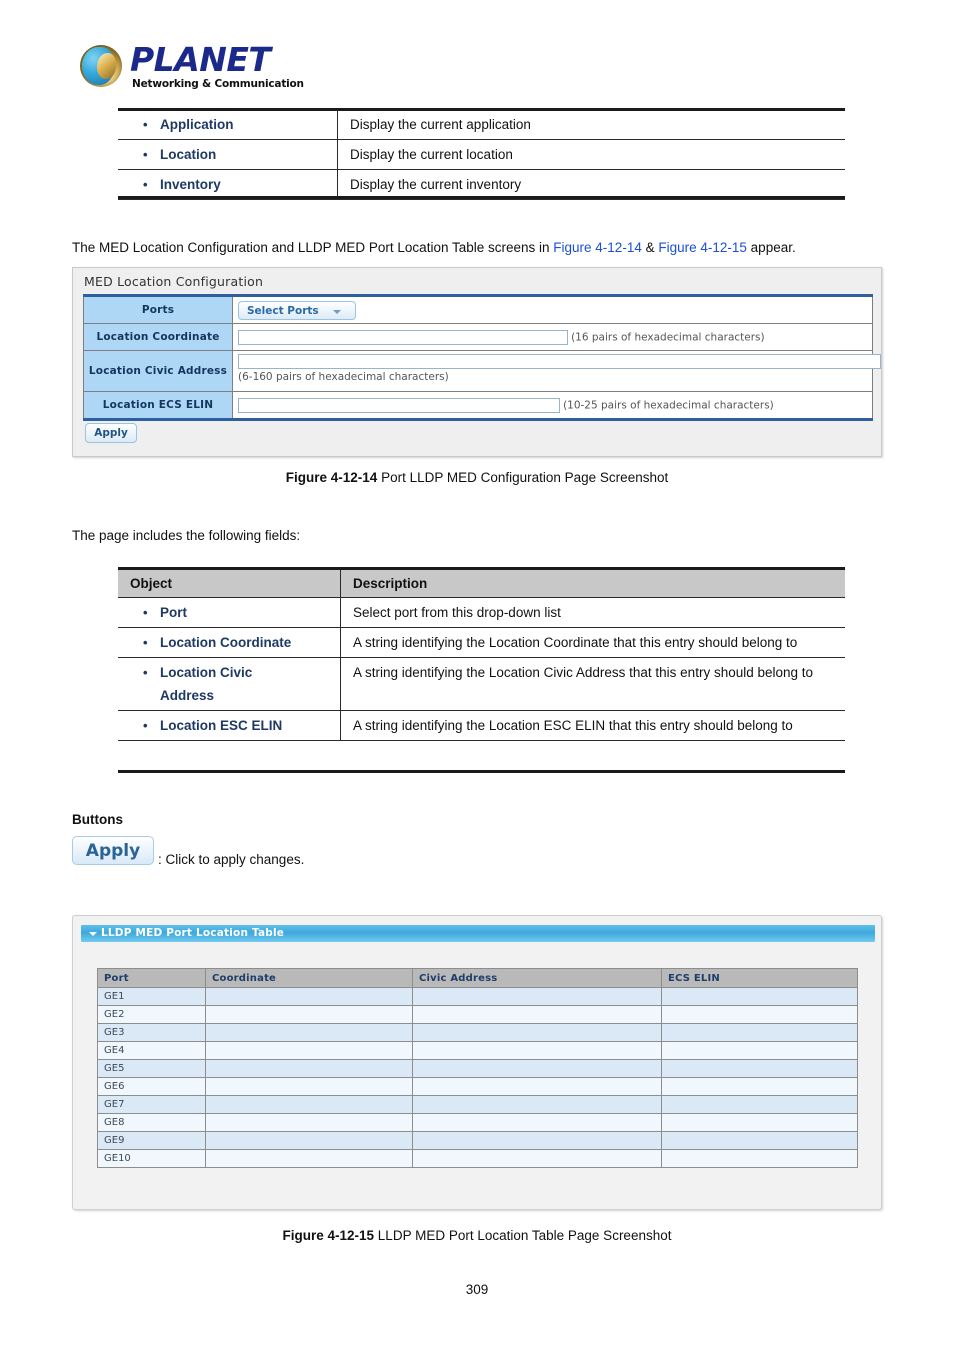 The width and height of the screenshot is (954, 1350). I want to click on table-row: GE10, so click(477, 1158).